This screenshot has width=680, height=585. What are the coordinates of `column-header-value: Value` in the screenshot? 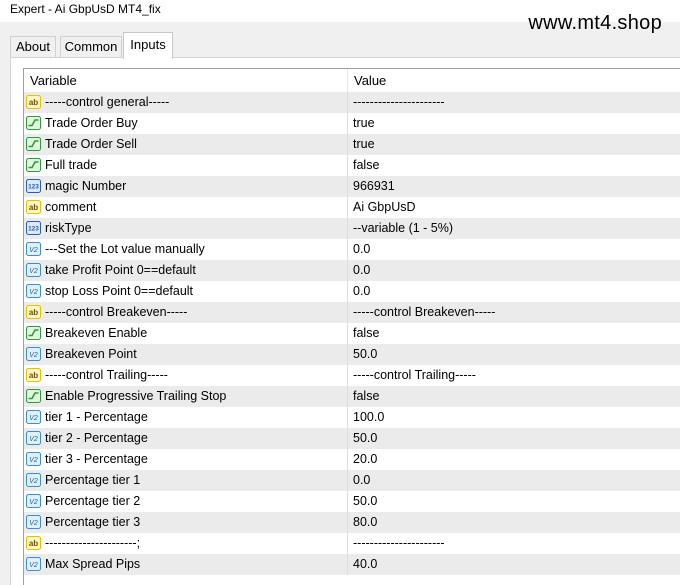 It's located at (370, 80).